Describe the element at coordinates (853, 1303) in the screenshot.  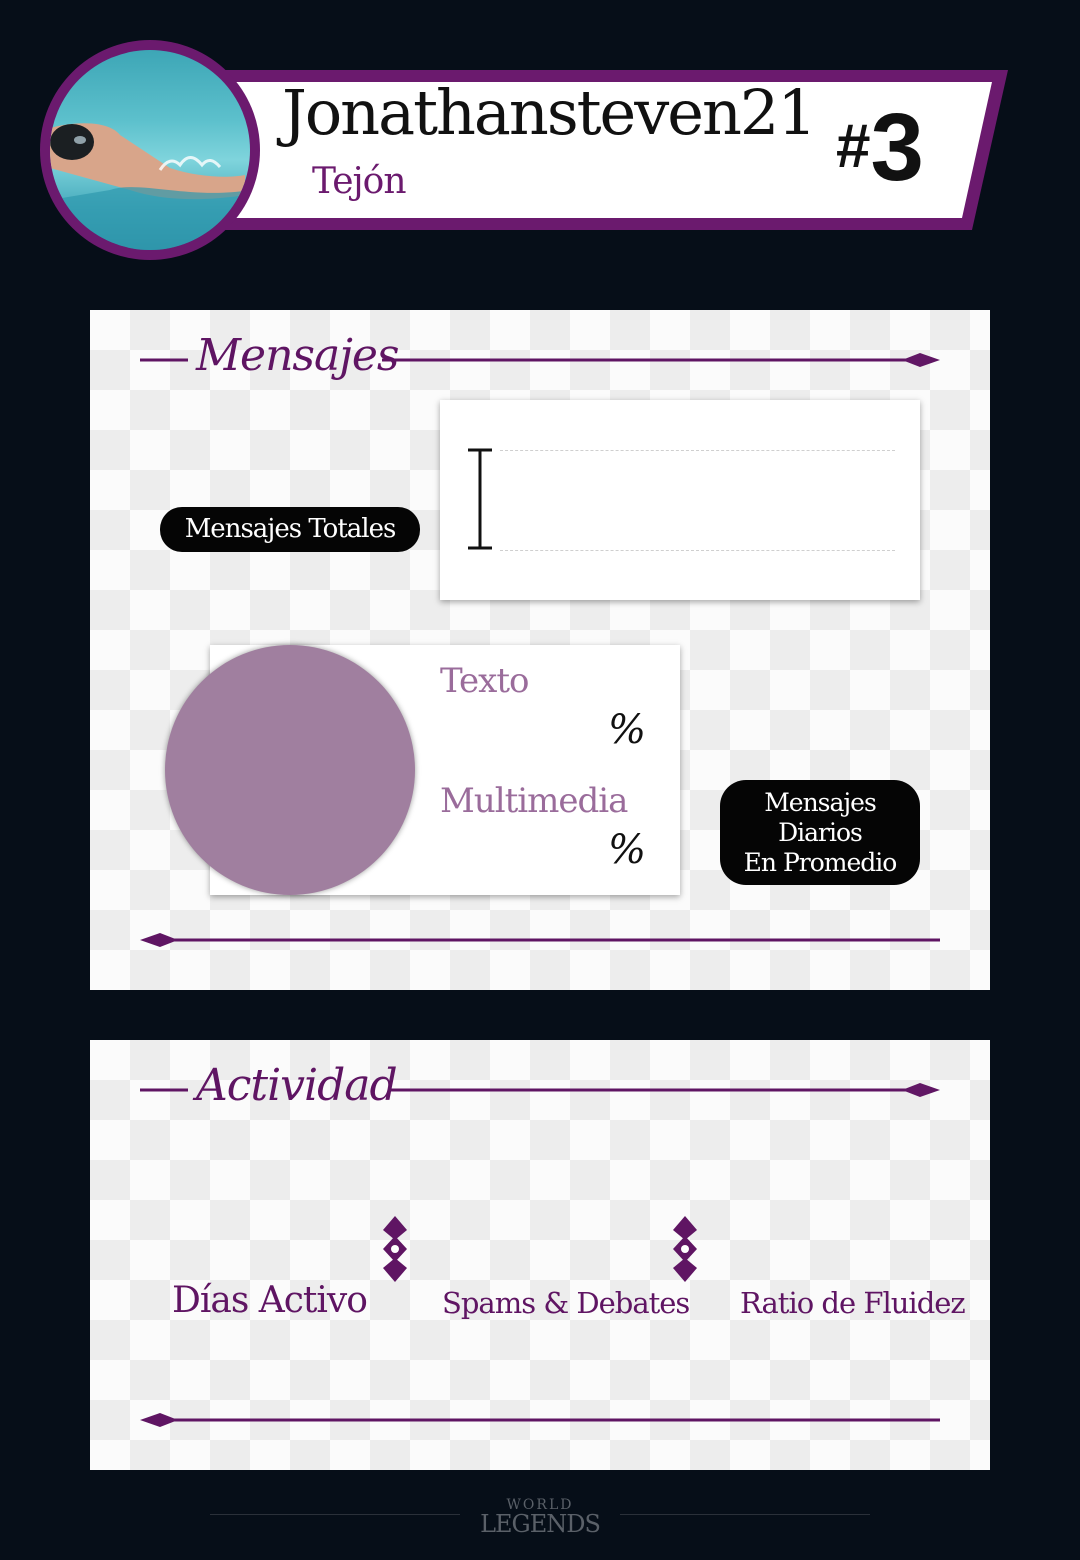
I see `ratio-fluidez-label: Ratio de Fluidez` at that location.